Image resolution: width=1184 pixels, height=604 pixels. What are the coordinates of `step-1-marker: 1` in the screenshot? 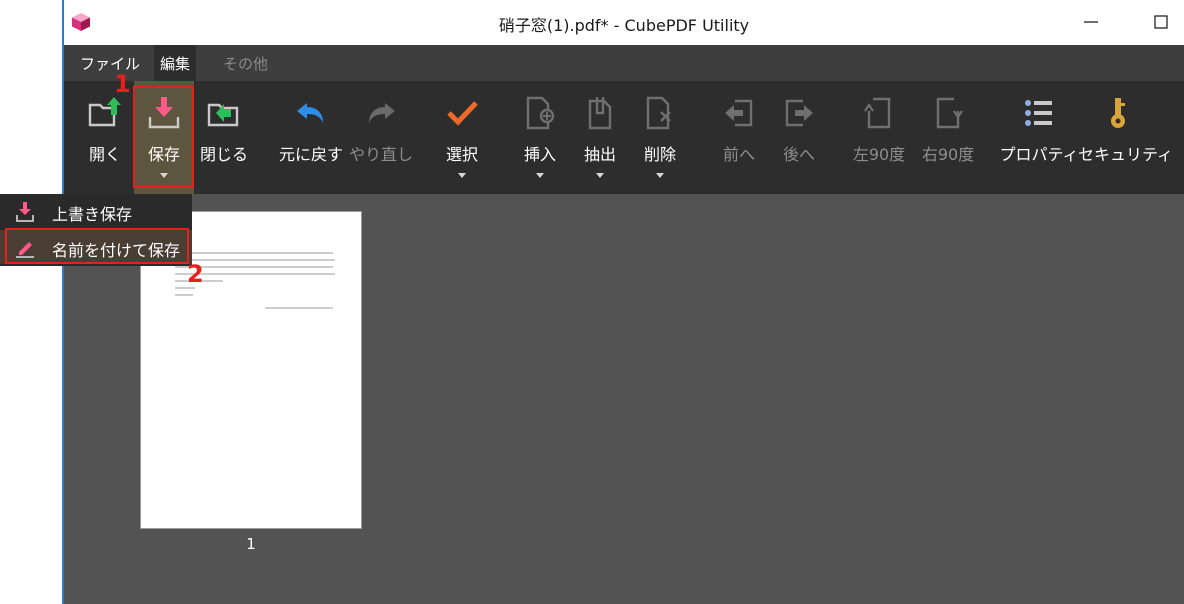 It's located at (122, 84).